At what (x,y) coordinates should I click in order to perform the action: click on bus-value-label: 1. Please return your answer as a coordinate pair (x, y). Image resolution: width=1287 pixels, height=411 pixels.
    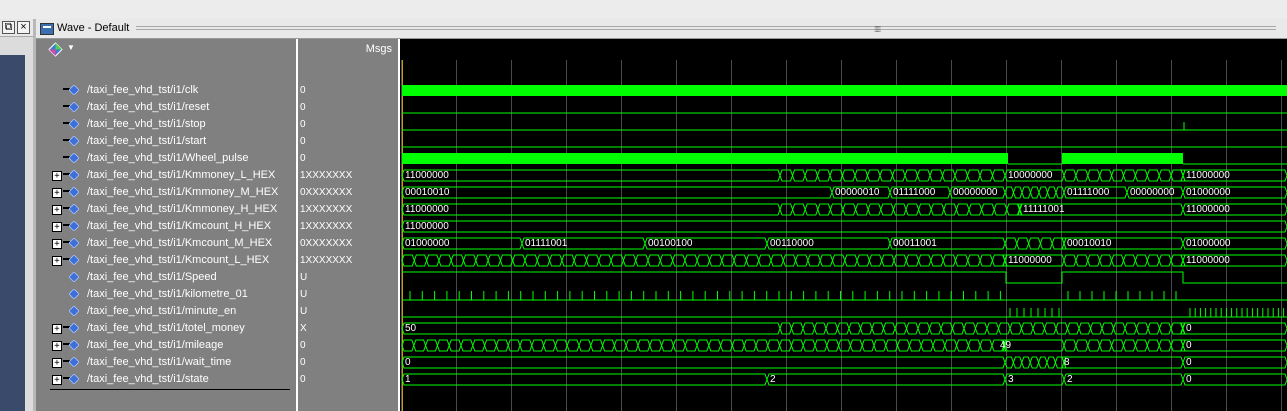
    Looking at the image, I should click on (408, 379).